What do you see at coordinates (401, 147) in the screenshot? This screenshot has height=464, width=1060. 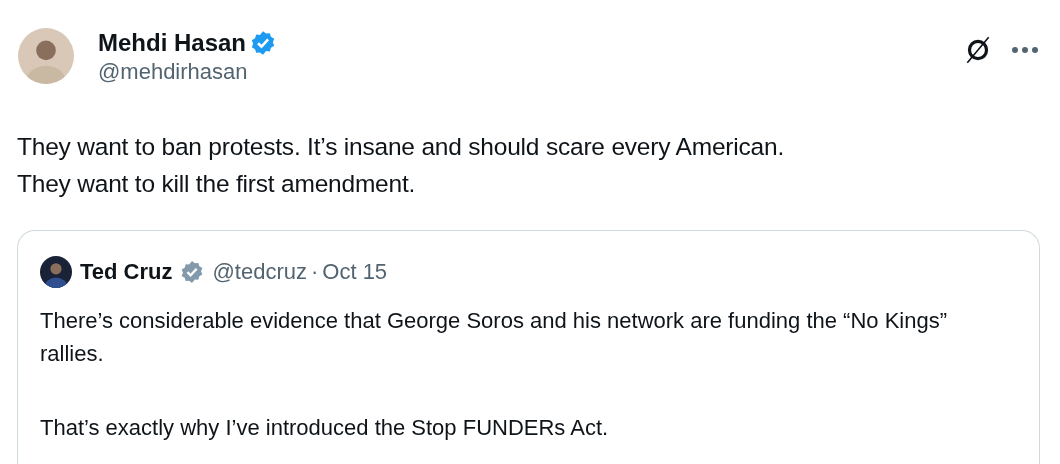 I see `tweet-text: They want to ban protests. It’s insane and should scare every American.` at bounding box center [401, 147].